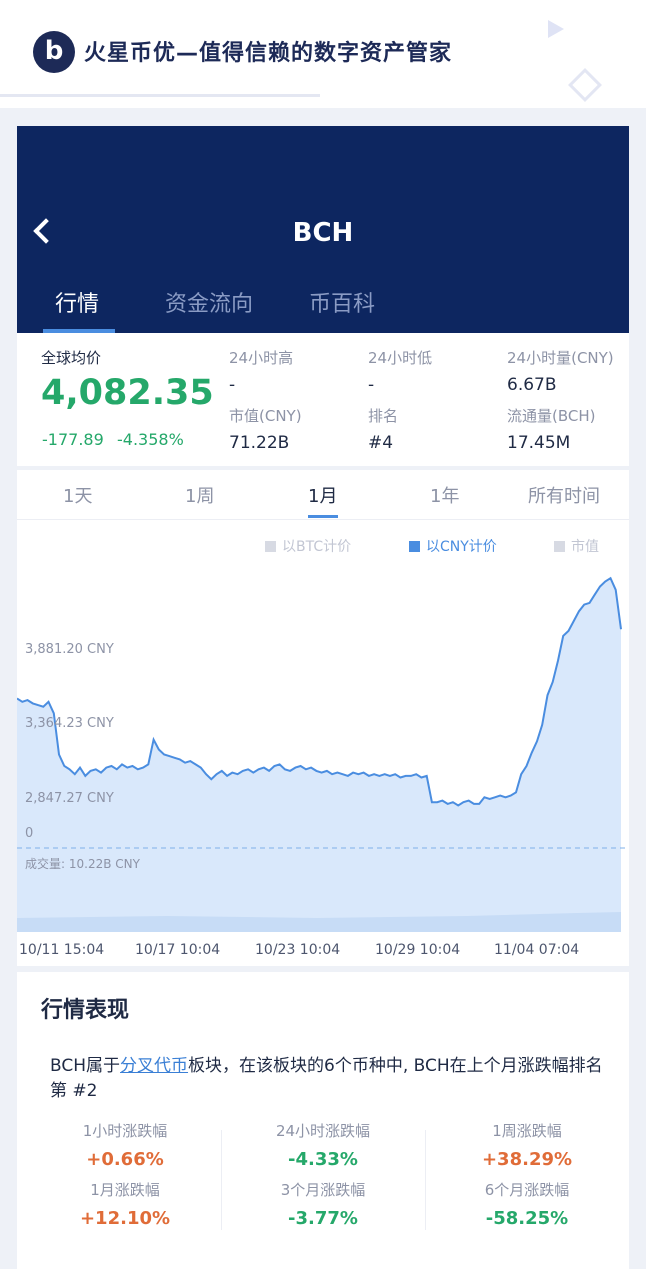 This screenshot has height=1269, width=646. Describe the element at coordinates (536, 950) in the screenshot. I see `x-tick-label: 11/04 07:04` at that location.